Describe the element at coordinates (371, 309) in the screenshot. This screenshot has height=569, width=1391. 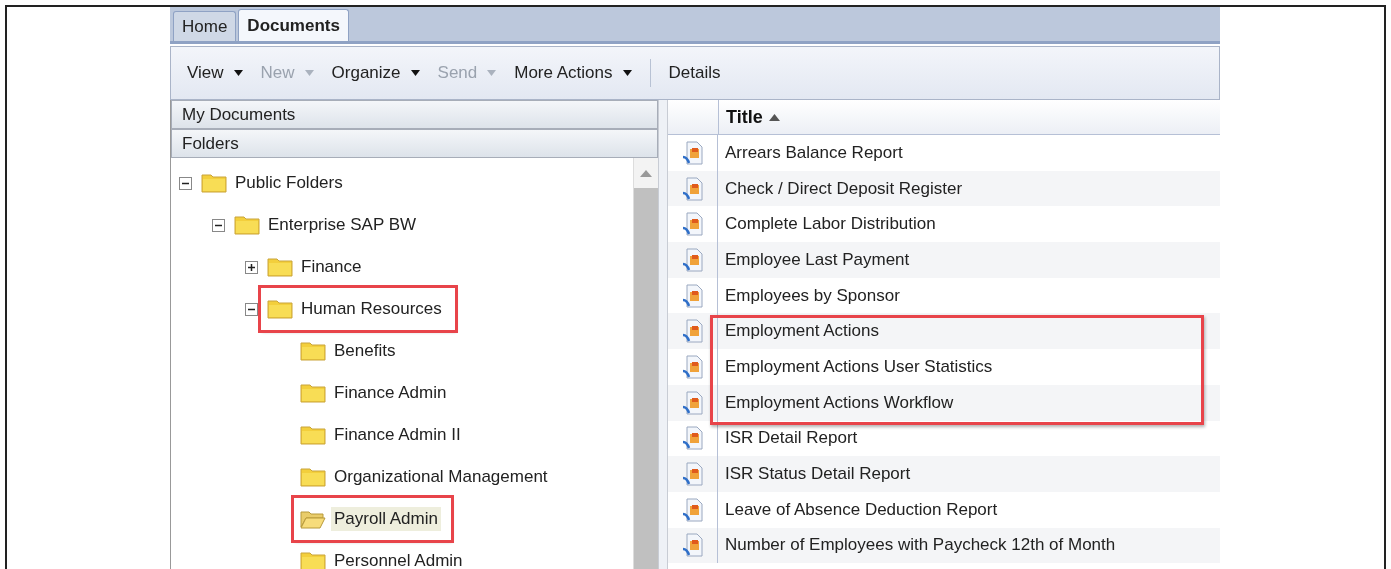
I see `folder-label: Human Resources` at that location.